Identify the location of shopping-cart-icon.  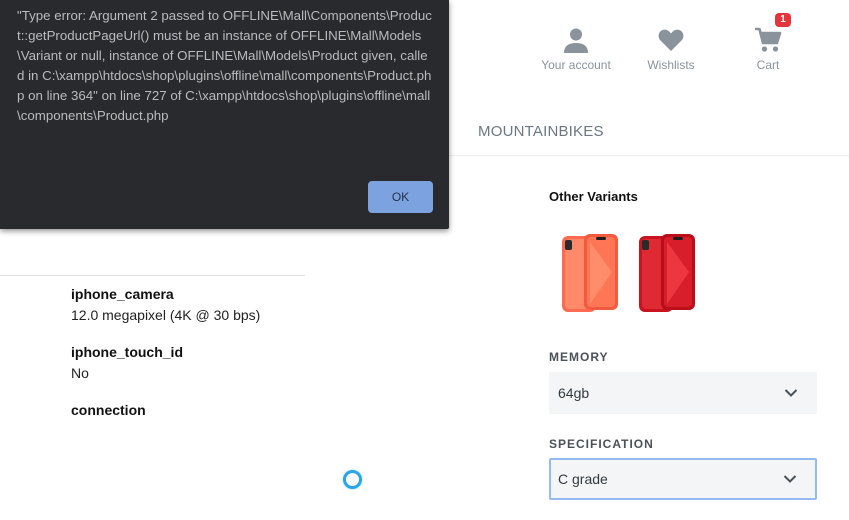
(768, 39).